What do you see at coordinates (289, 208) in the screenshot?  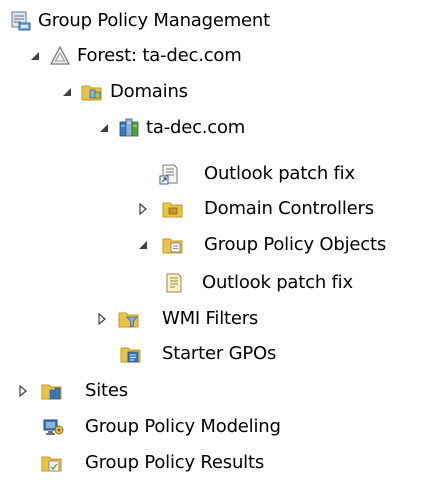 I see `tree-node-label: Domain Controllers` at bounding box center [289, 208].